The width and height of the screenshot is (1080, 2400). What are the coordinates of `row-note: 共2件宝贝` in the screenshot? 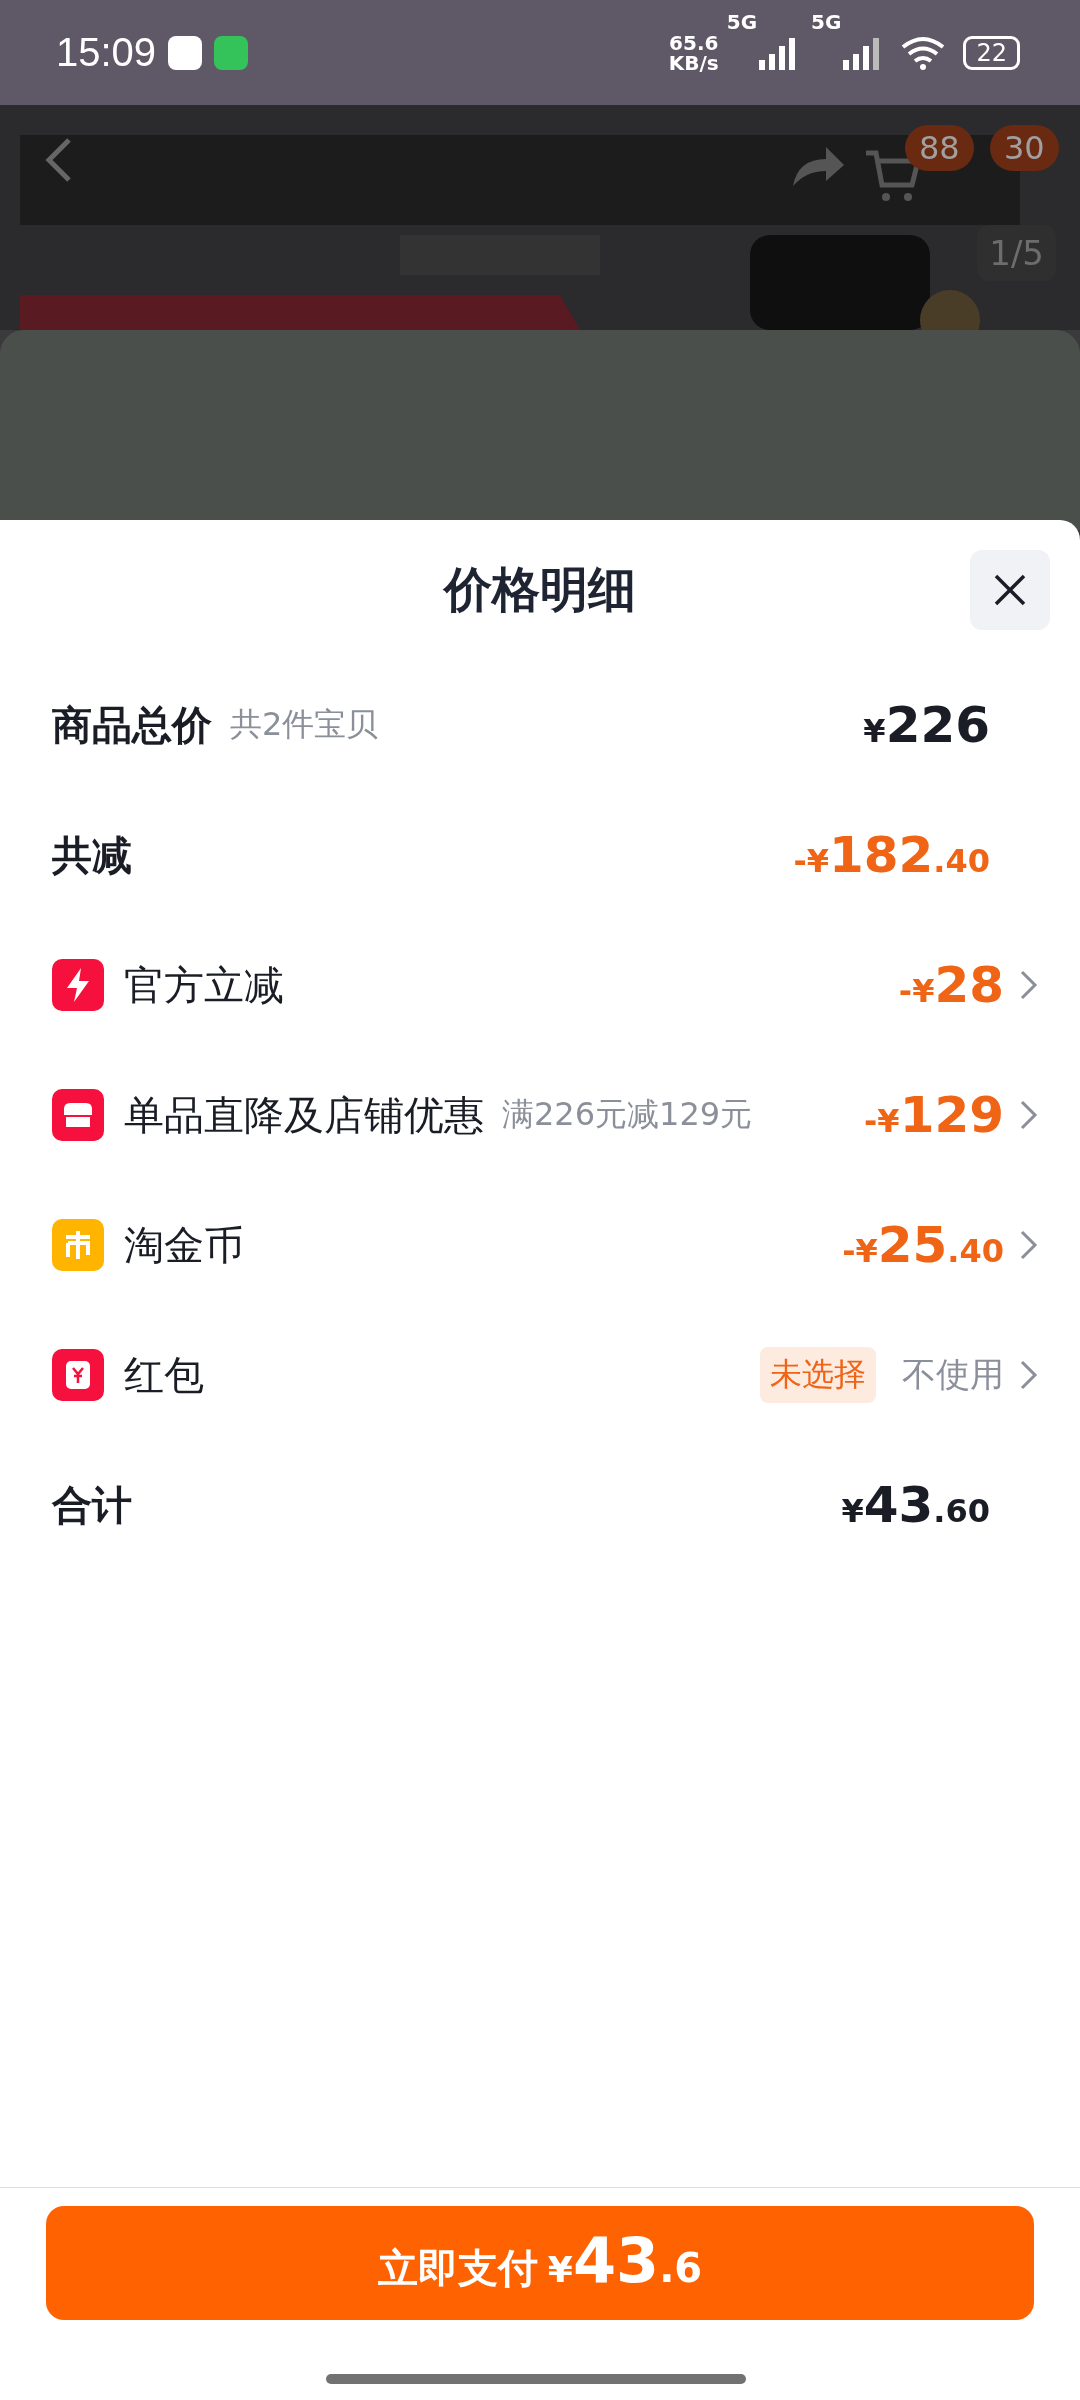 It's located at (304, 724).